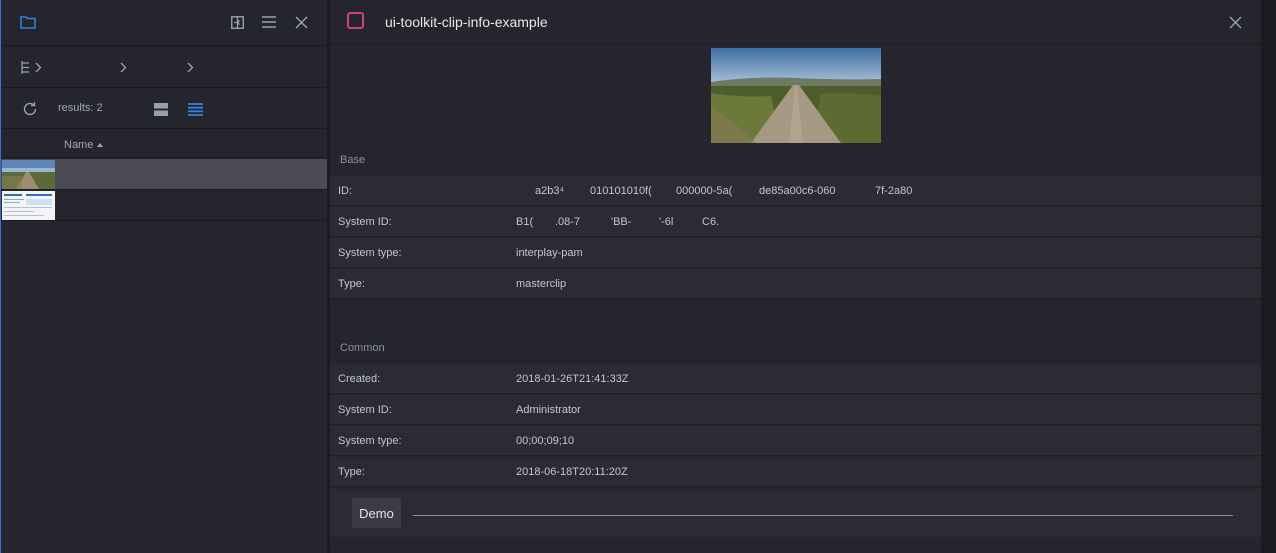  What do you see at coordinates (545, 441) in the screenshot?
I see `info-value: 00;00;09;10` at bounding box center [545, 441].